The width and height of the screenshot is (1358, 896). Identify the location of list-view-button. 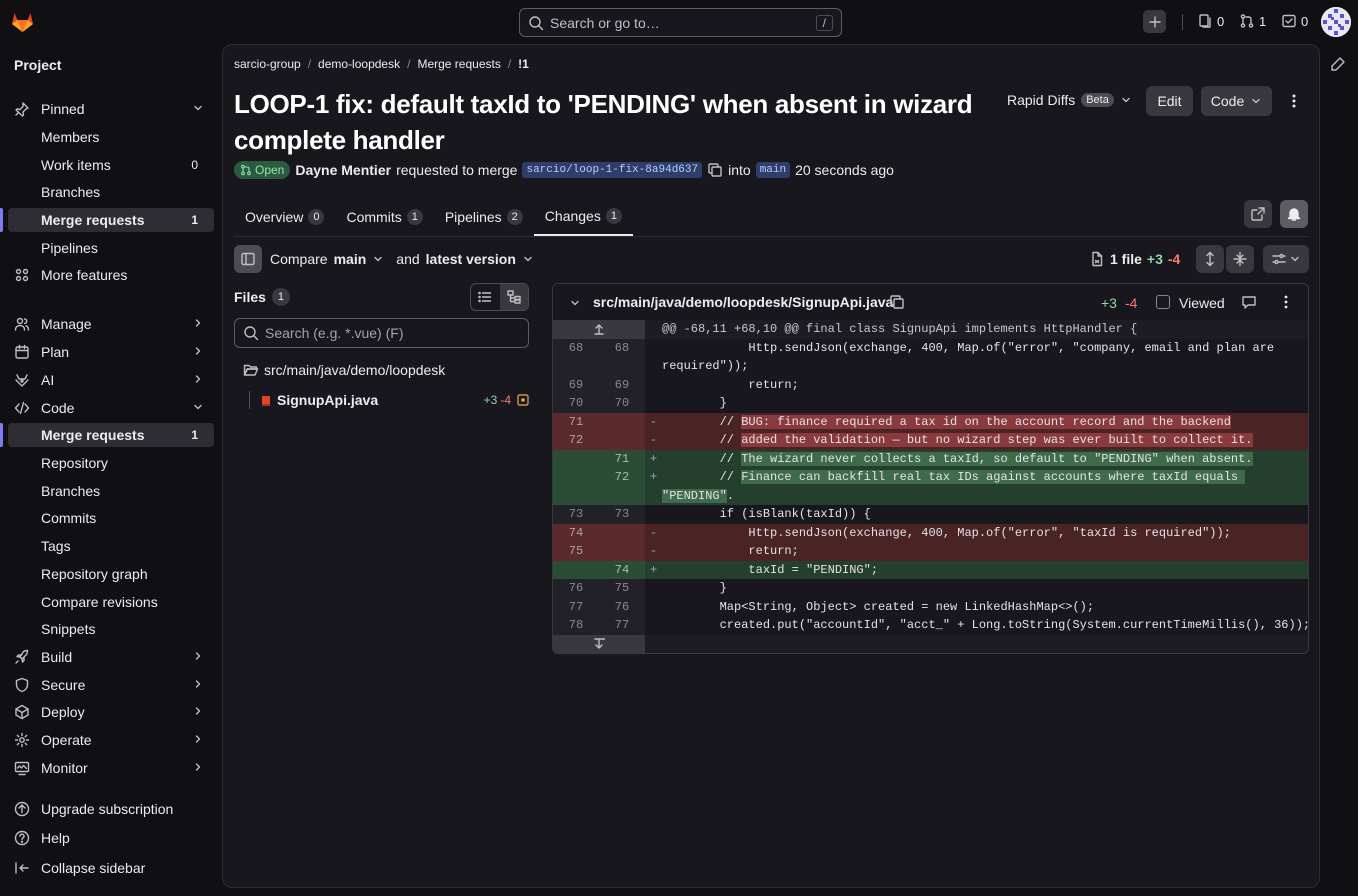
(485, 297).